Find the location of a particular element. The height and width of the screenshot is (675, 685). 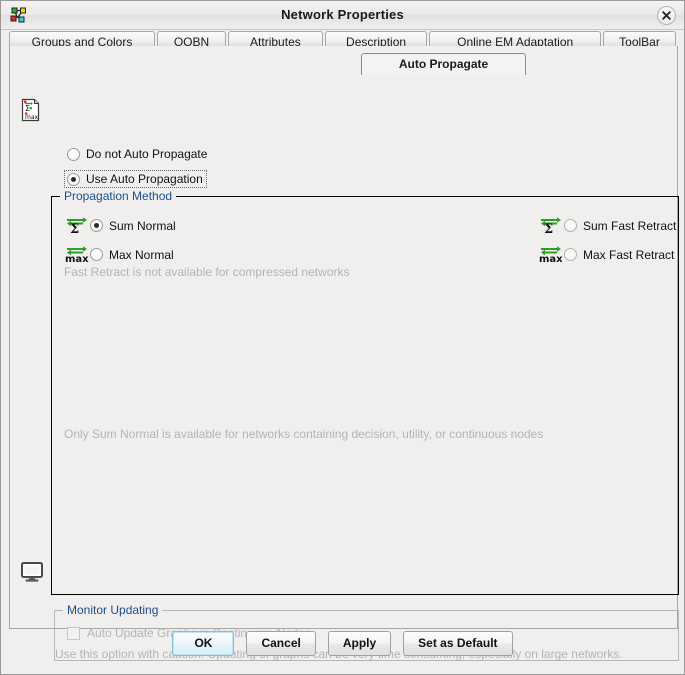

max-fast-retract-icon: max is located at coordinates (551, 254).